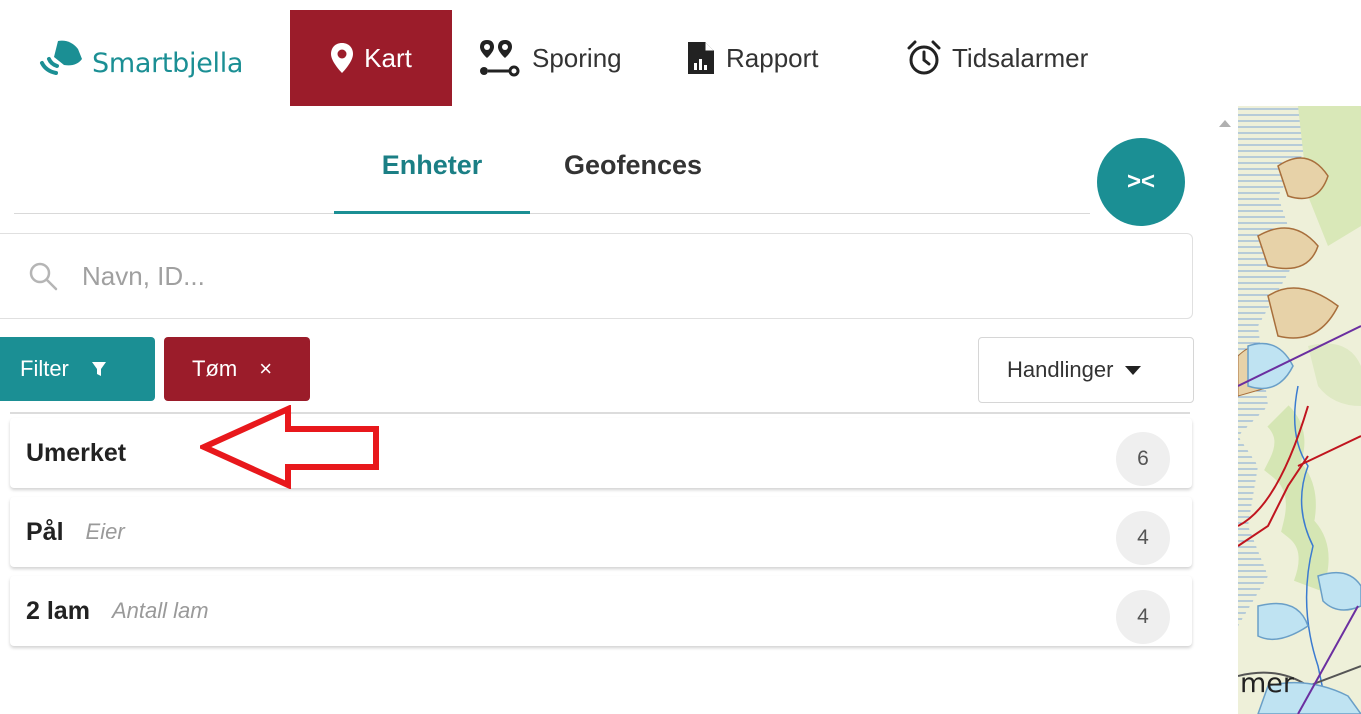 The width and height of the screenshot is (1361, 714). I want to click on nav-kart: Kart, so click(371, 58).